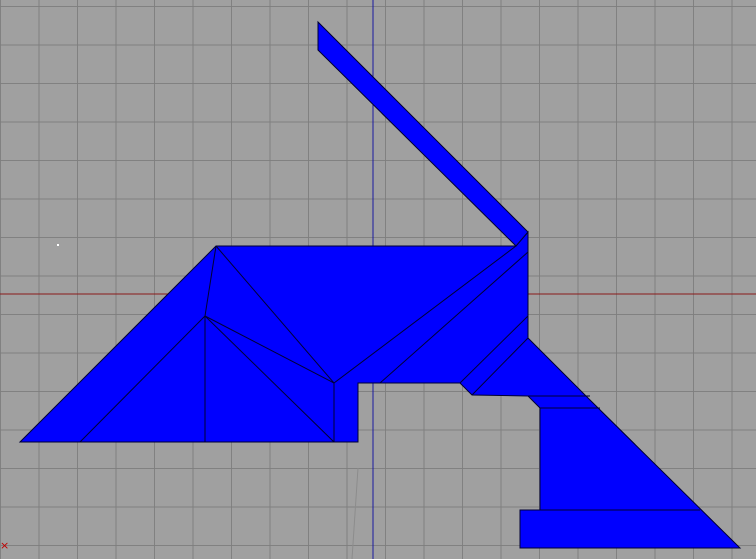  I want to click on axis-origin-glyph: ×, so click(5, 545).